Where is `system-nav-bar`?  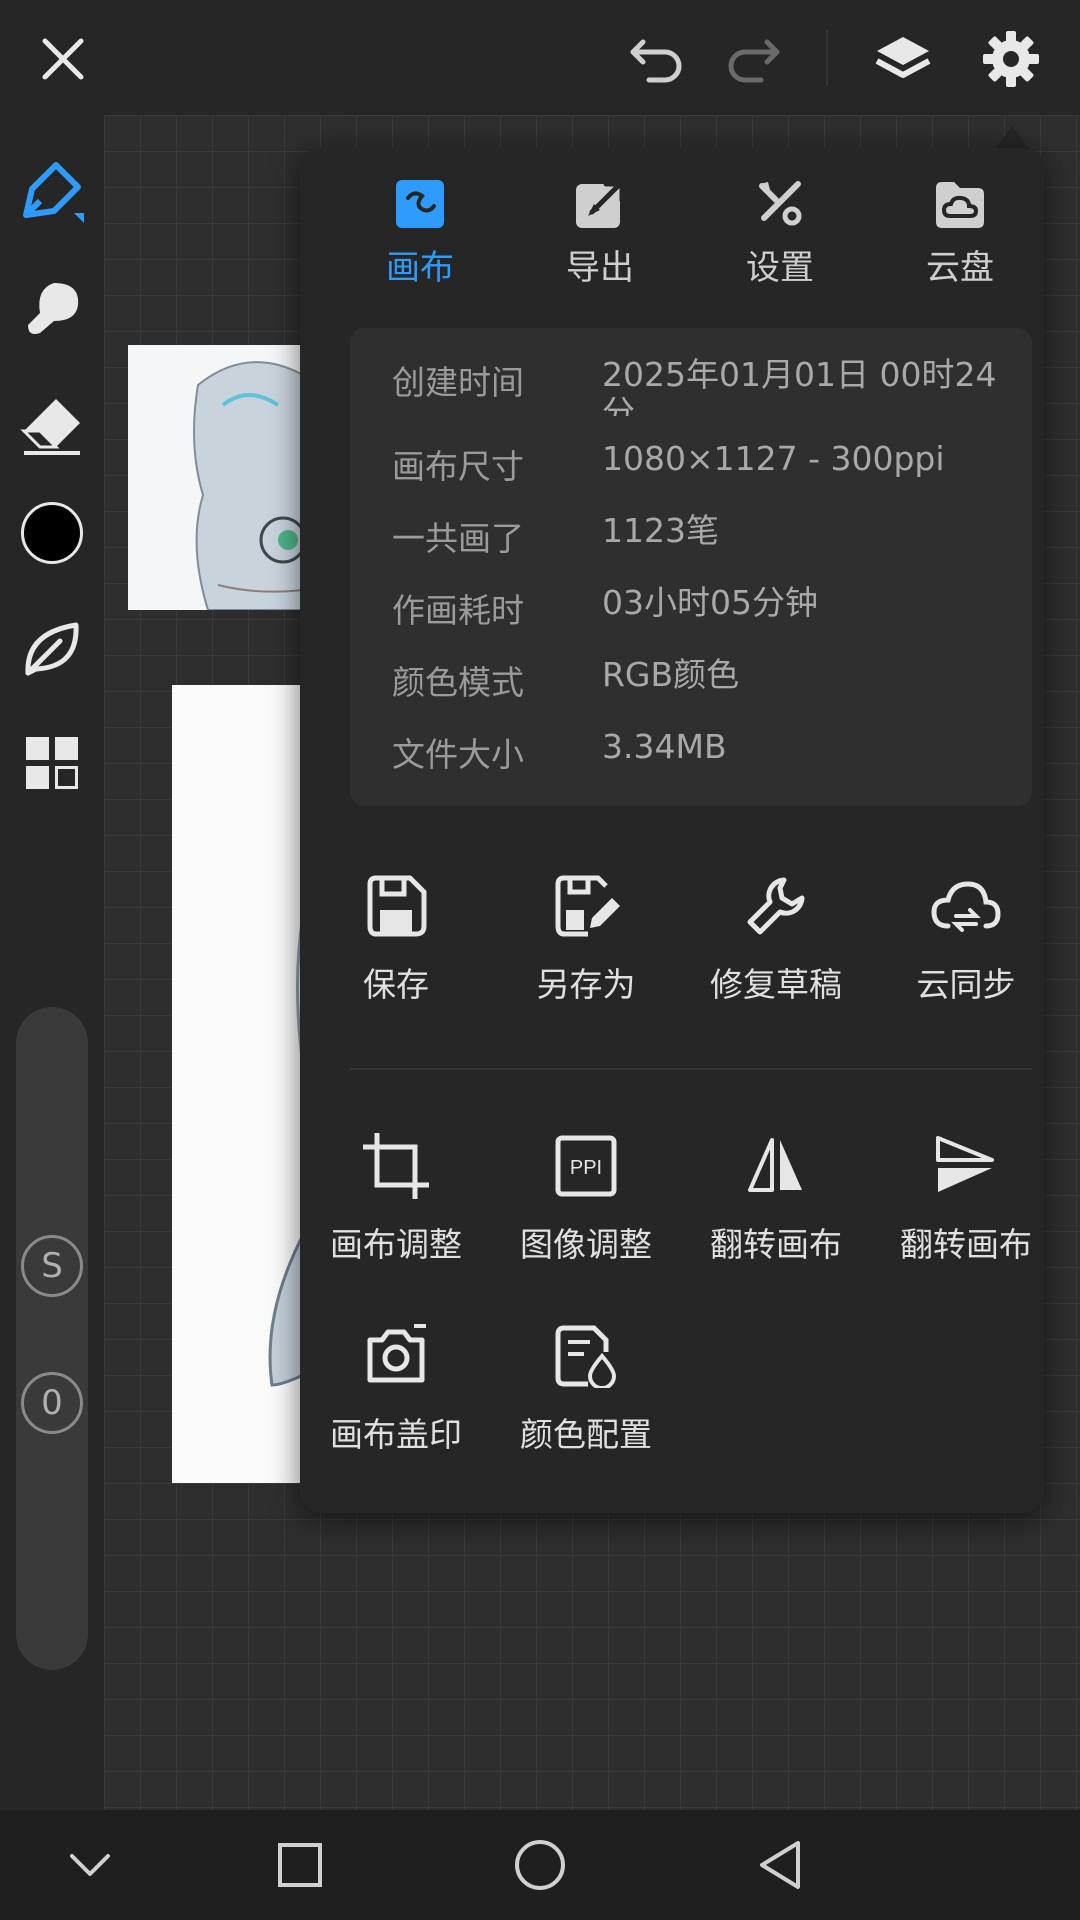
system-nav-bar is located at coordinates (540, 1865).